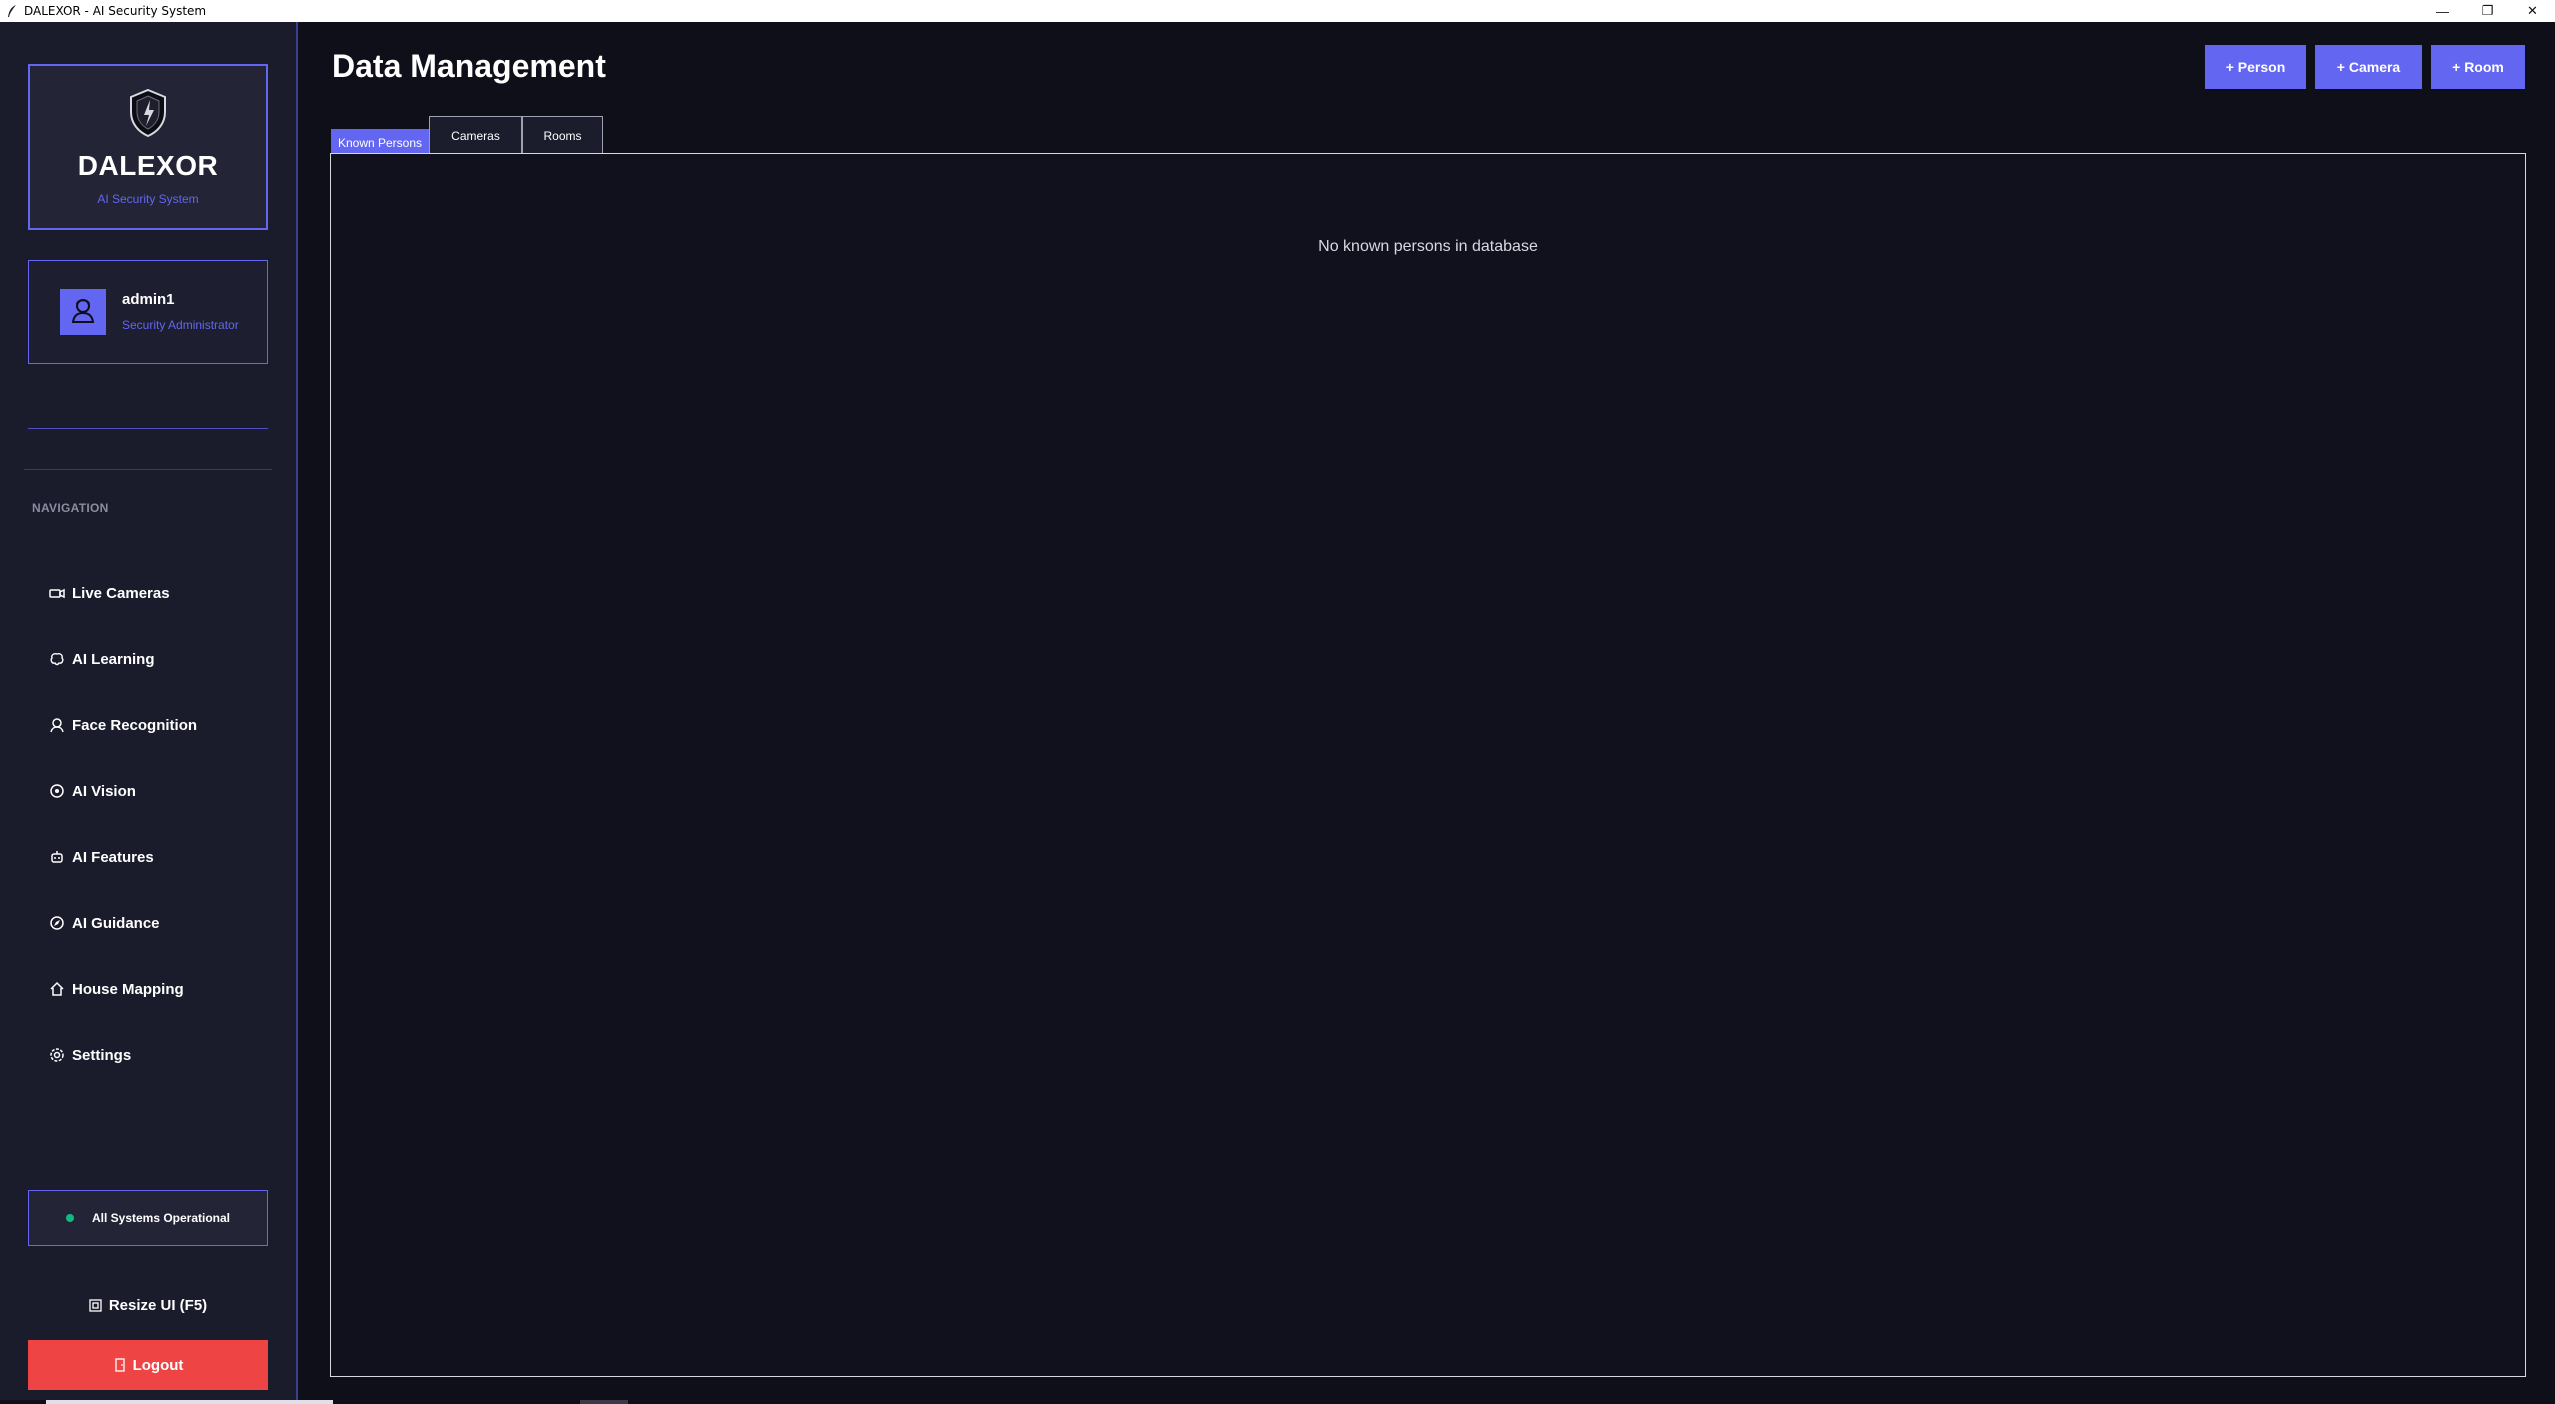 The image size is (2555, 1404). I want to click on sidebar-item-label: AI Features, so click(113, 857).